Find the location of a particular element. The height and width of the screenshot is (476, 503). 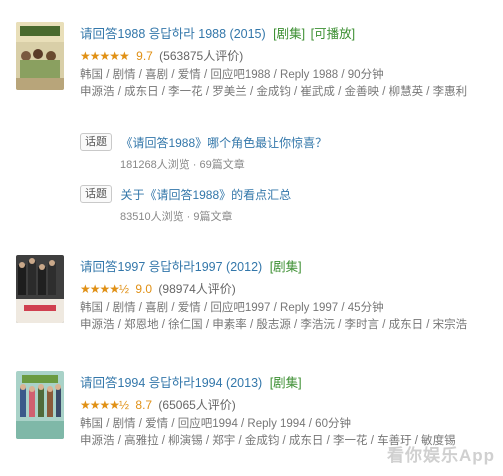

title-row: 请回答1994 응답하라1994 (2013) [剧集] is located at coordinates (289, 383).